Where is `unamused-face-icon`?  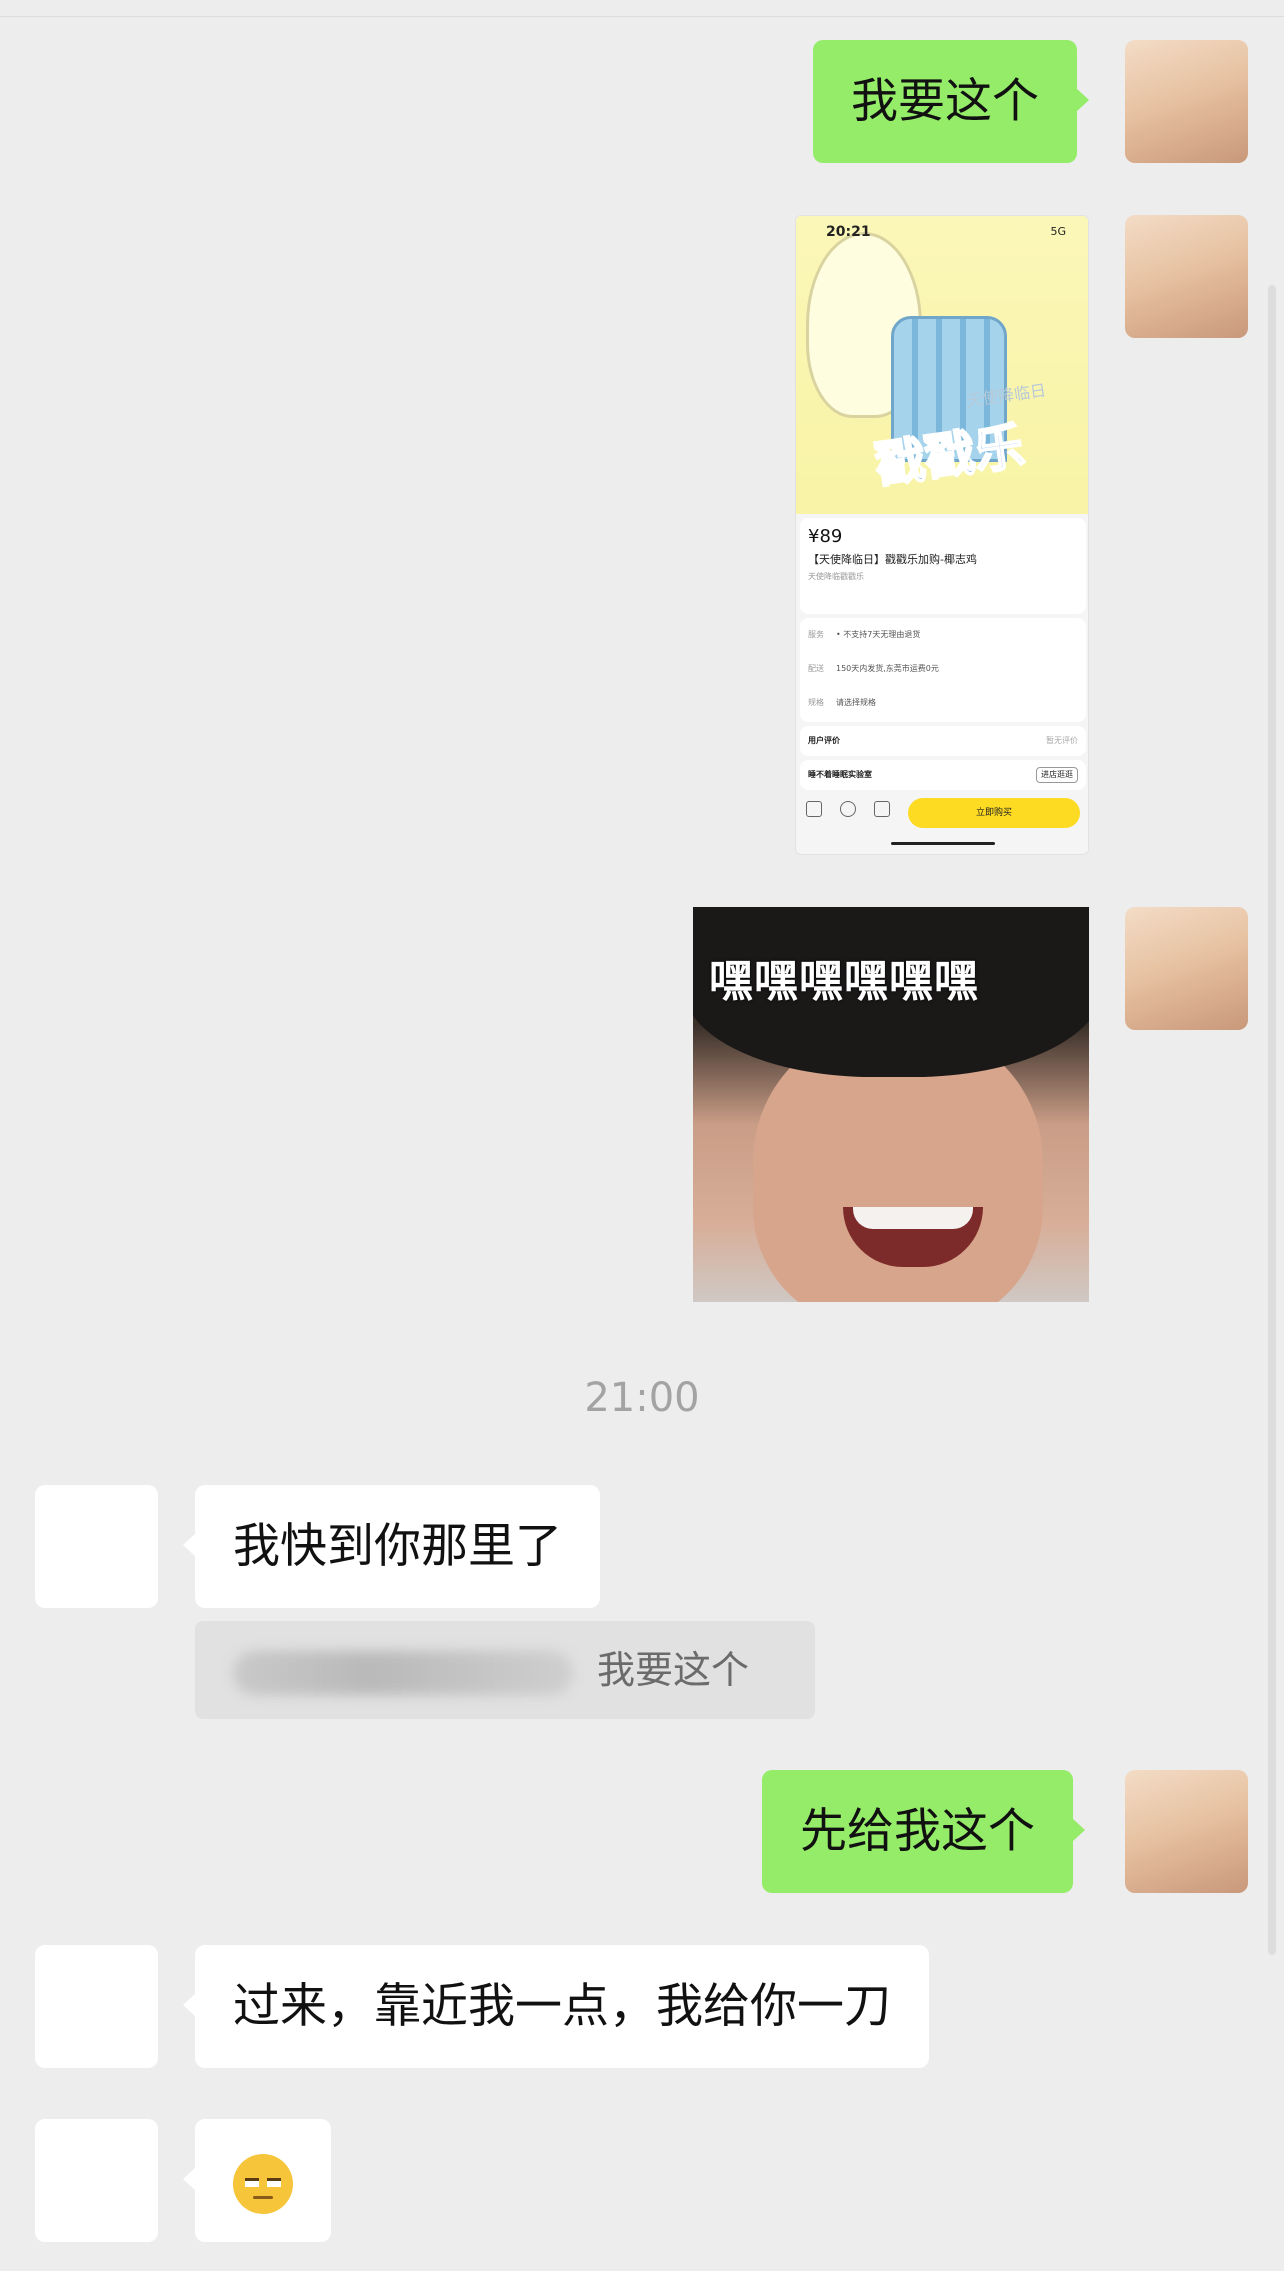
unamused-face-icon is located at coordinates (263, 2183).